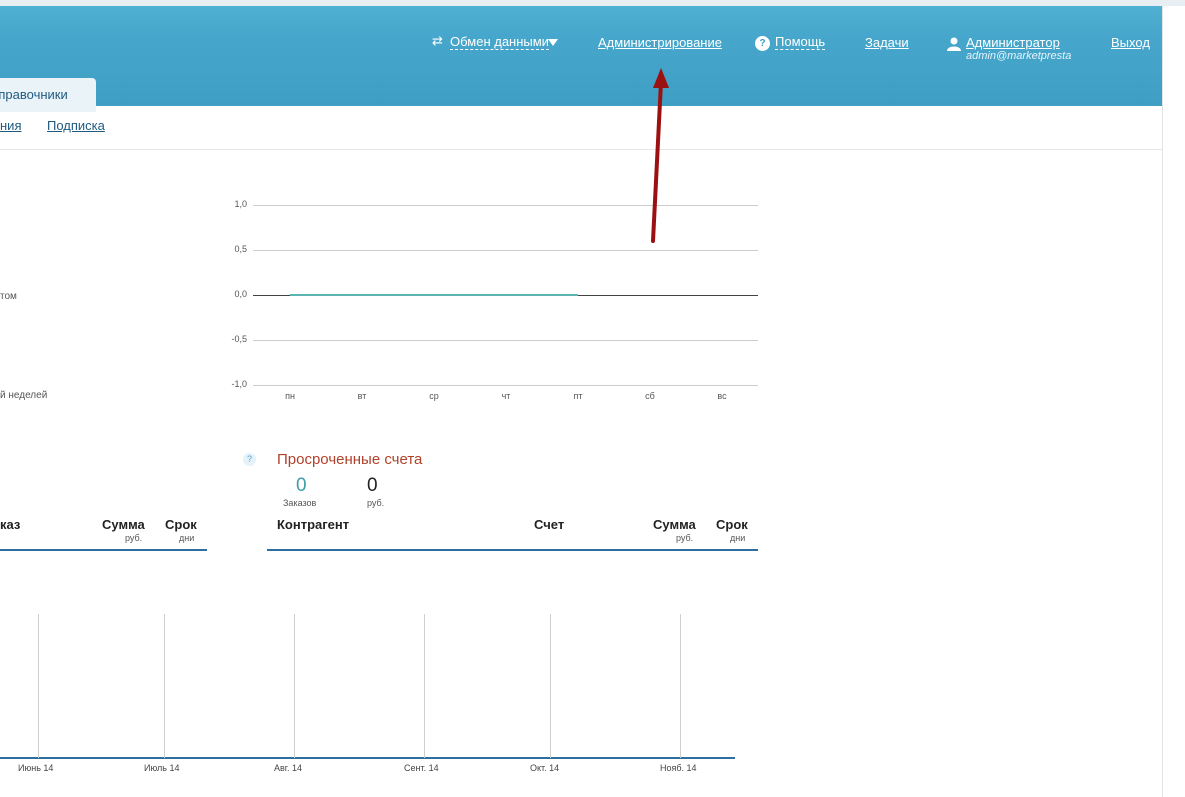 The height and width of the screenshot is (797, 1185). I want to click on weekly-chart-series, so click(434, 295).